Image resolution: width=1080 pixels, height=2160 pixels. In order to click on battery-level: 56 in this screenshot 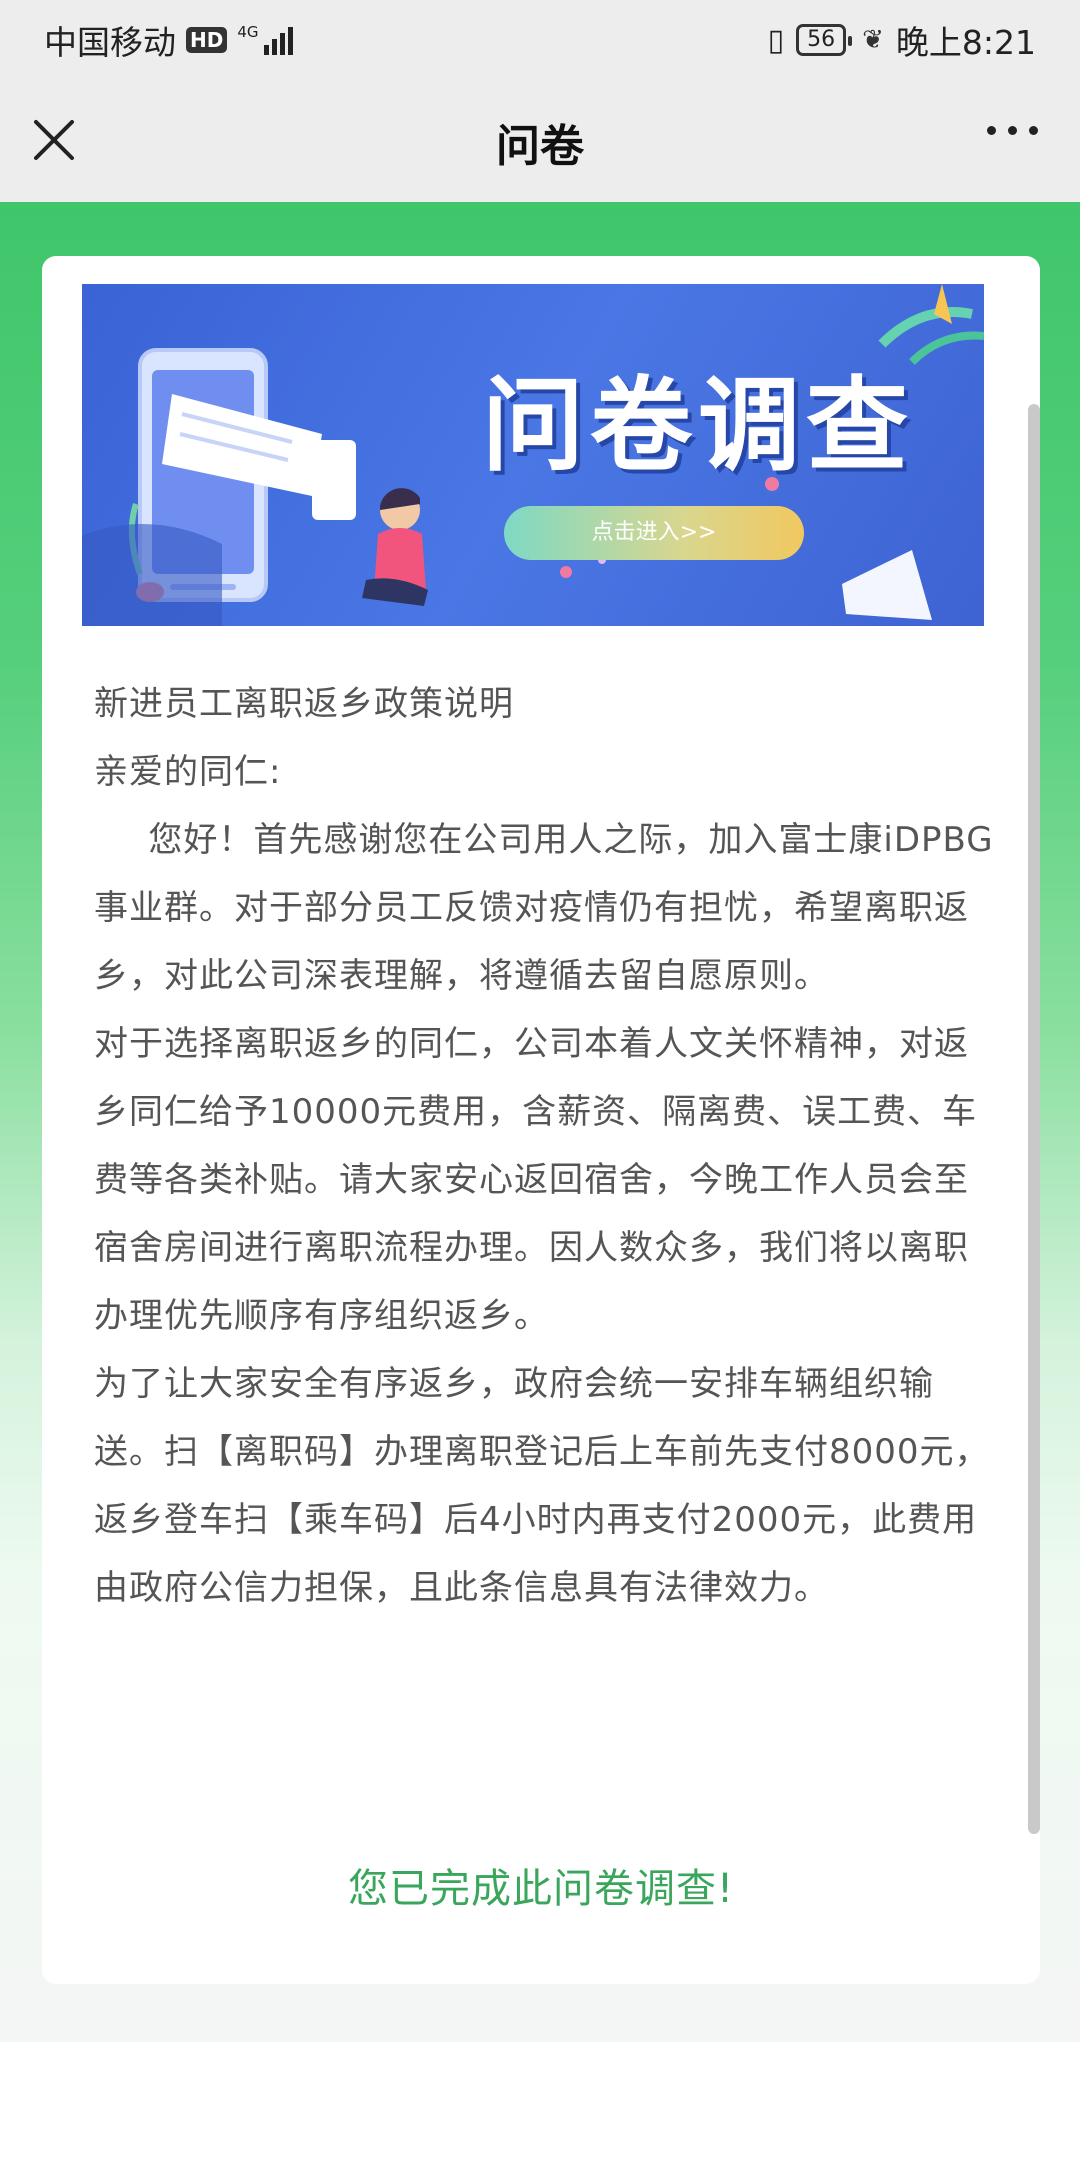, I will do `click(821, 39)`.